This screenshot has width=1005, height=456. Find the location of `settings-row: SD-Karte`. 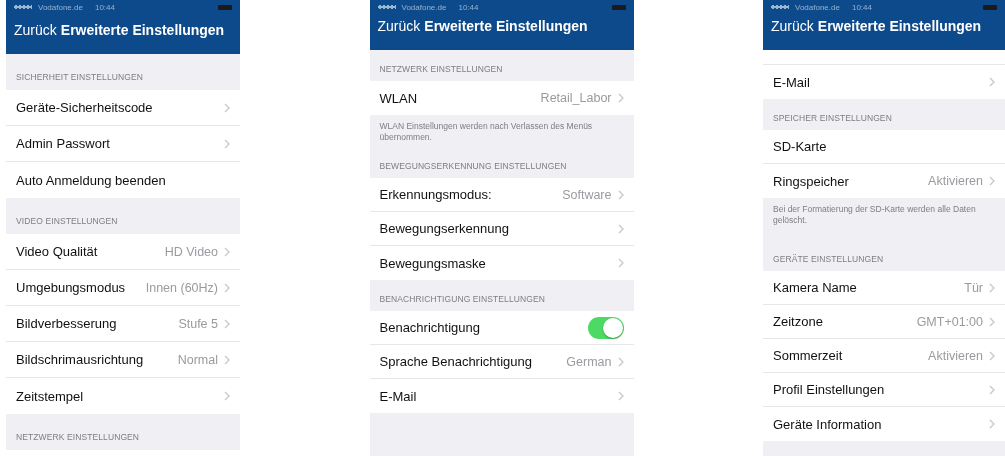

settings-row: SD-Karte is located at coordinates (884, 147).